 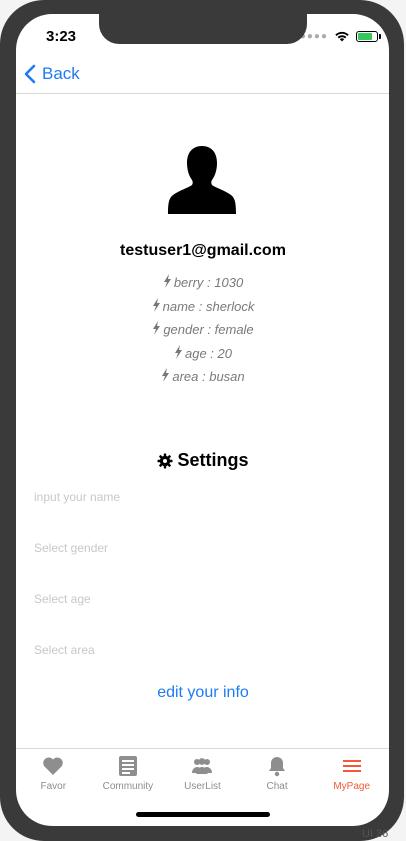 What do you see at coordinates (203, 353) in the screenshot?
I see `profile-age: age : 20` at bounding box center [203, 353].